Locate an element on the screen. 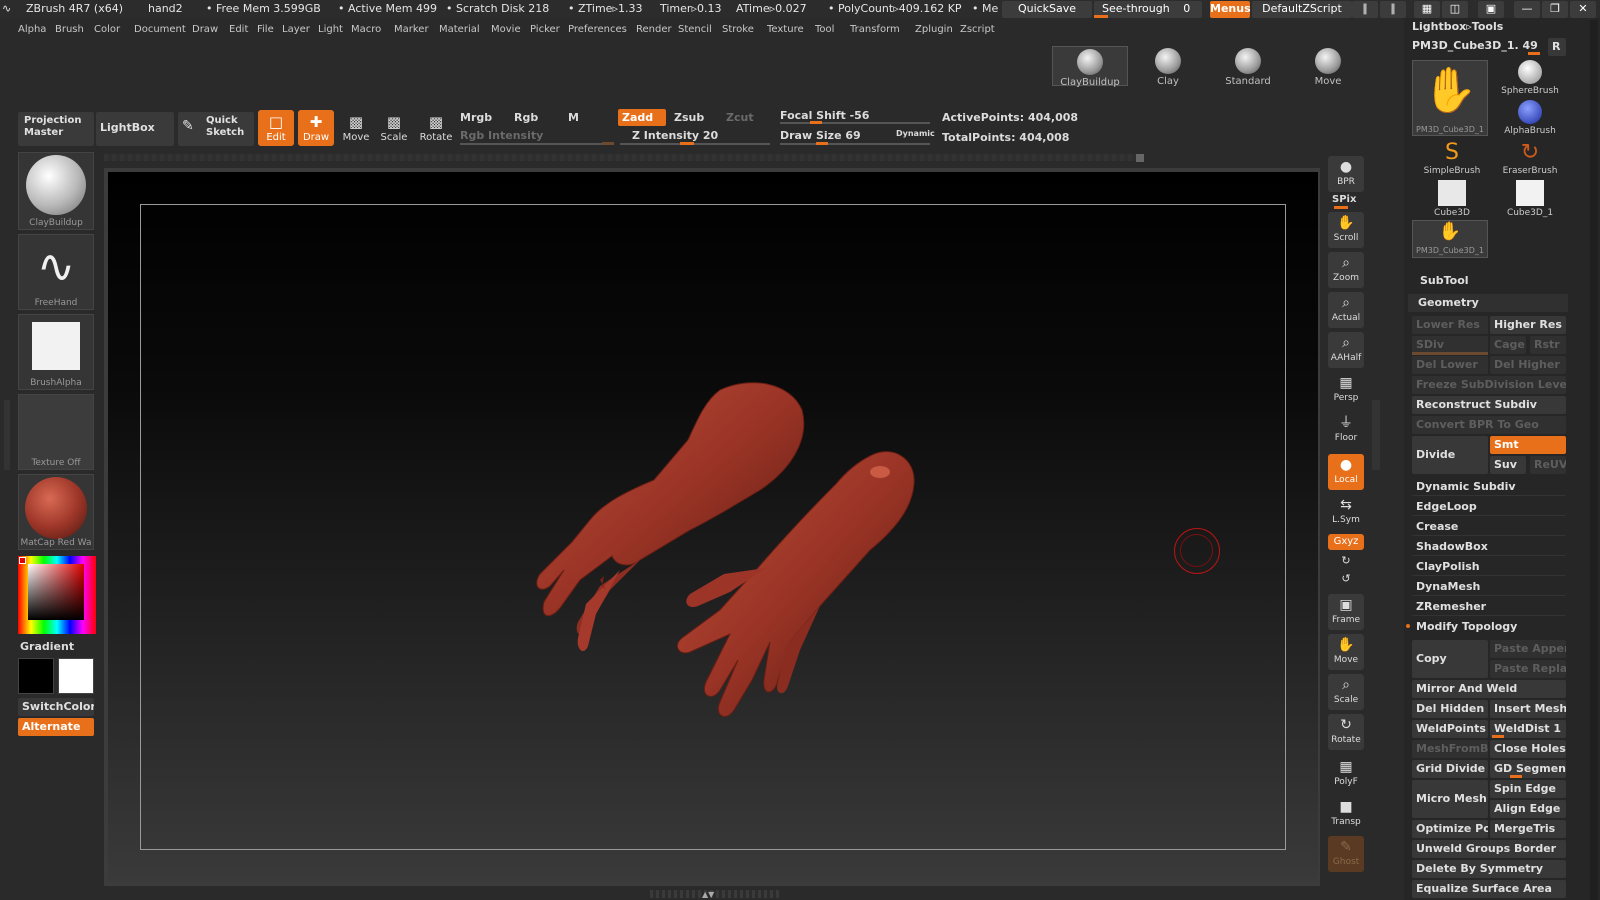 Image resolution: width=1600 pixels, height=900 pixels. menu-material: Material is located at coordinates (459, 29).